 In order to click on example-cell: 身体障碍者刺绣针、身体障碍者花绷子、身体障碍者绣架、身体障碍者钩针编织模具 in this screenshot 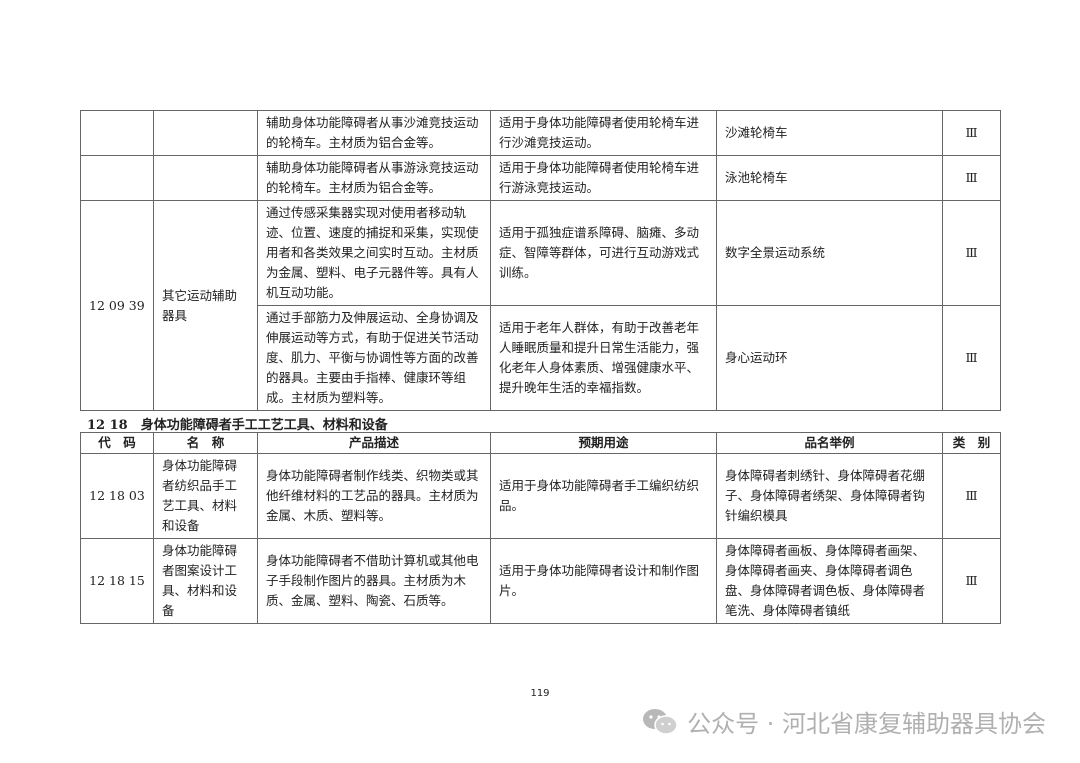, I will do `click(829, 496)`.